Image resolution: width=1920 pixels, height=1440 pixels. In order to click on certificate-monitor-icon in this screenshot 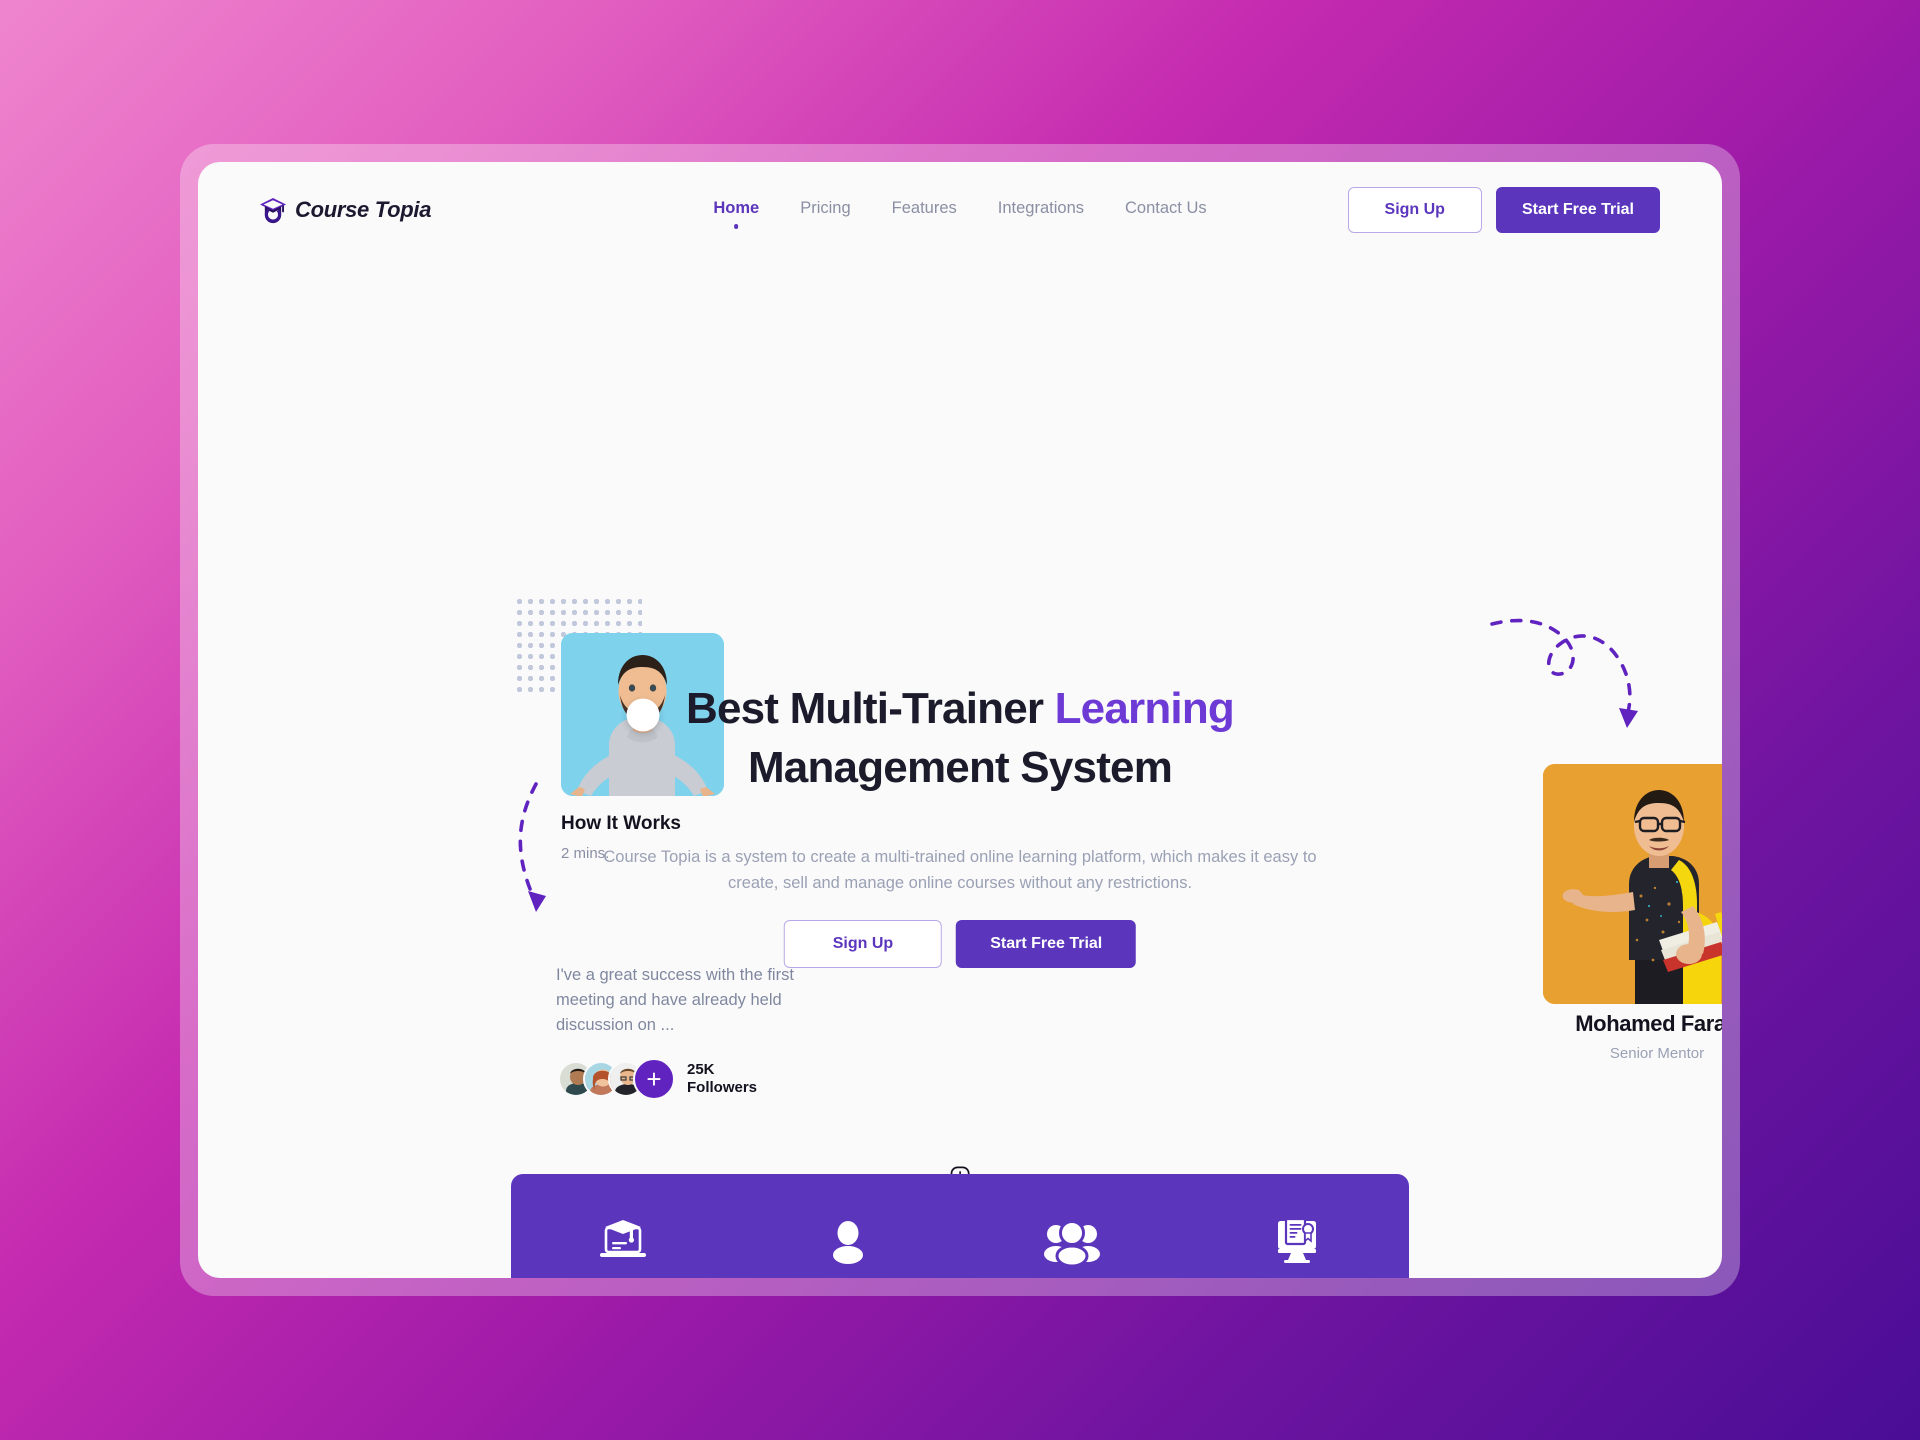, I will do `click(1297, 1242)`.